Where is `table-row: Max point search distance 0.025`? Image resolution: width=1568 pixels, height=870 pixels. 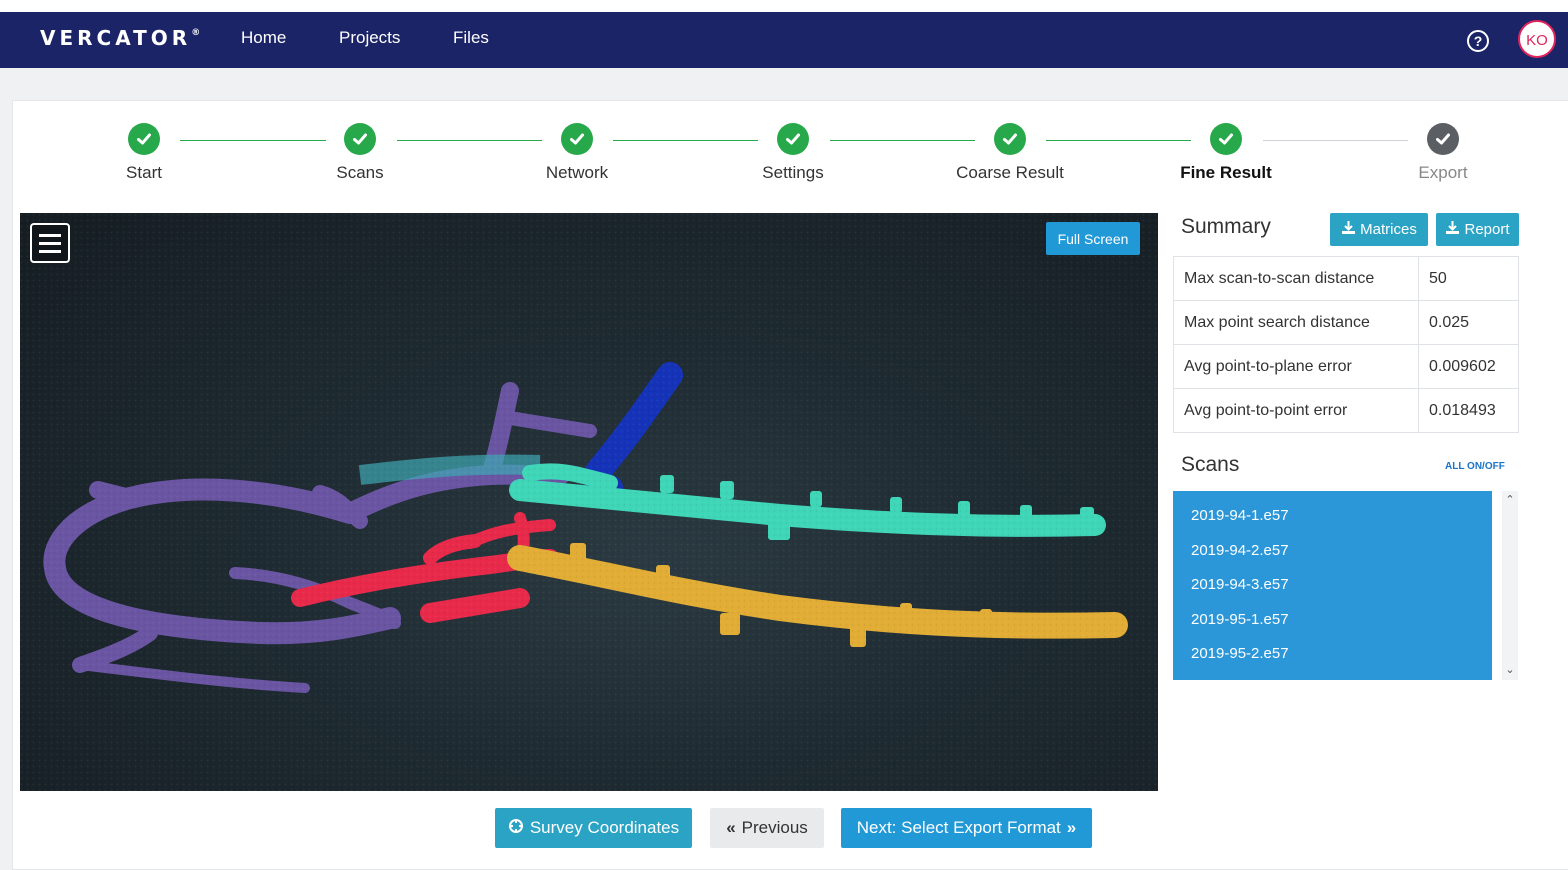 table-row: Max point search distance 0.025 is located at coordinates (1346, 322).